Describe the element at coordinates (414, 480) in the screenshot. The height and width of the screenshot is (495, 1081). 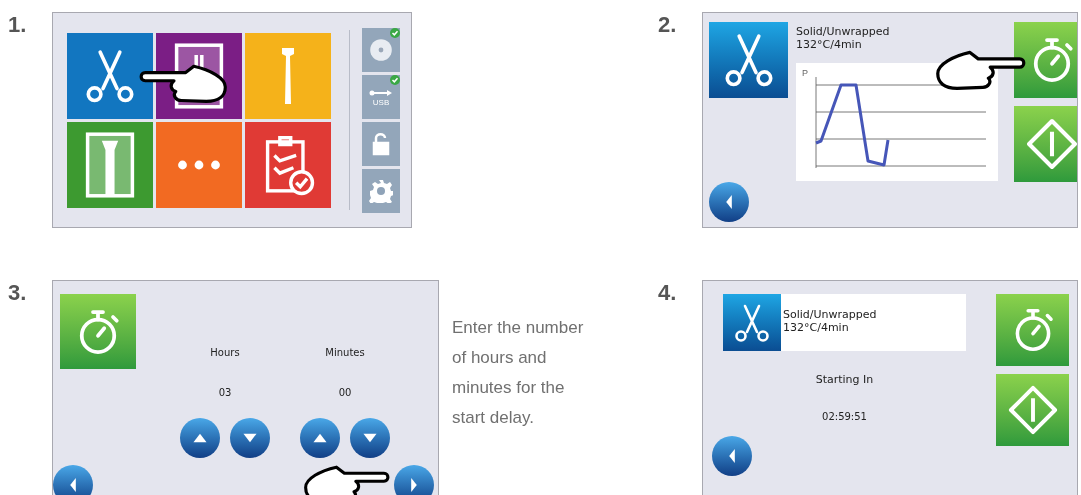
I see `next-button` at that location.